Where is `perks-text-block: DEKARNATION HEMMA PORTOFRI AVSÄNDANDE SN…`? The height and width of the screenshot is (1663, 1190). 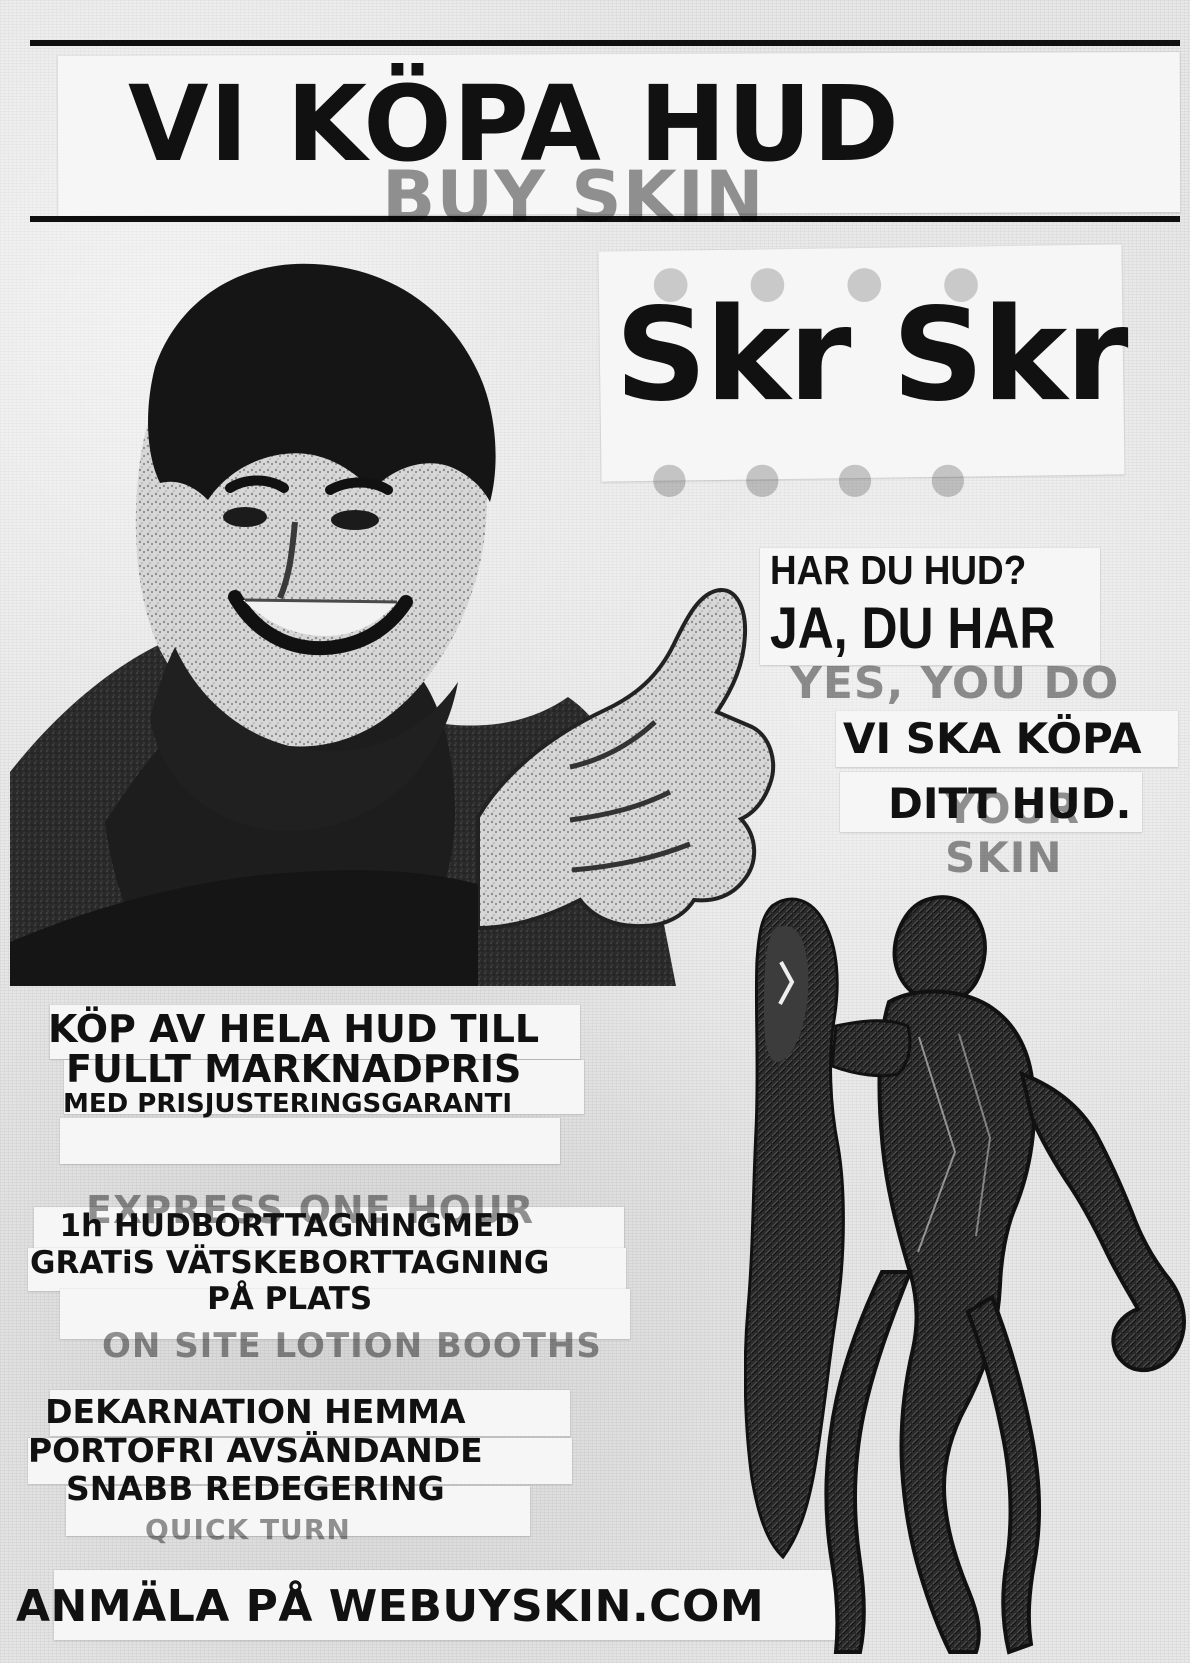 perks-text-block: DEKARNATION HEMMA PORTOFRI AVSÄNDANDE SN… is located at coordinates (255, 1450).